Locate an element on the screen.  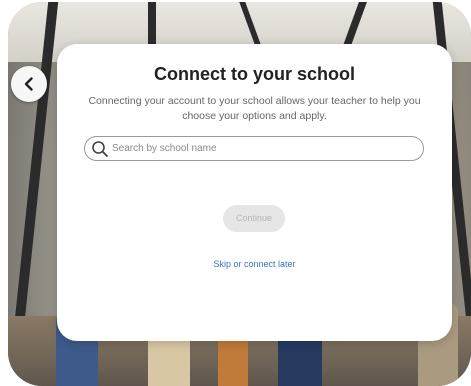
chevron-left-icon is located at coordinates (28, 84).